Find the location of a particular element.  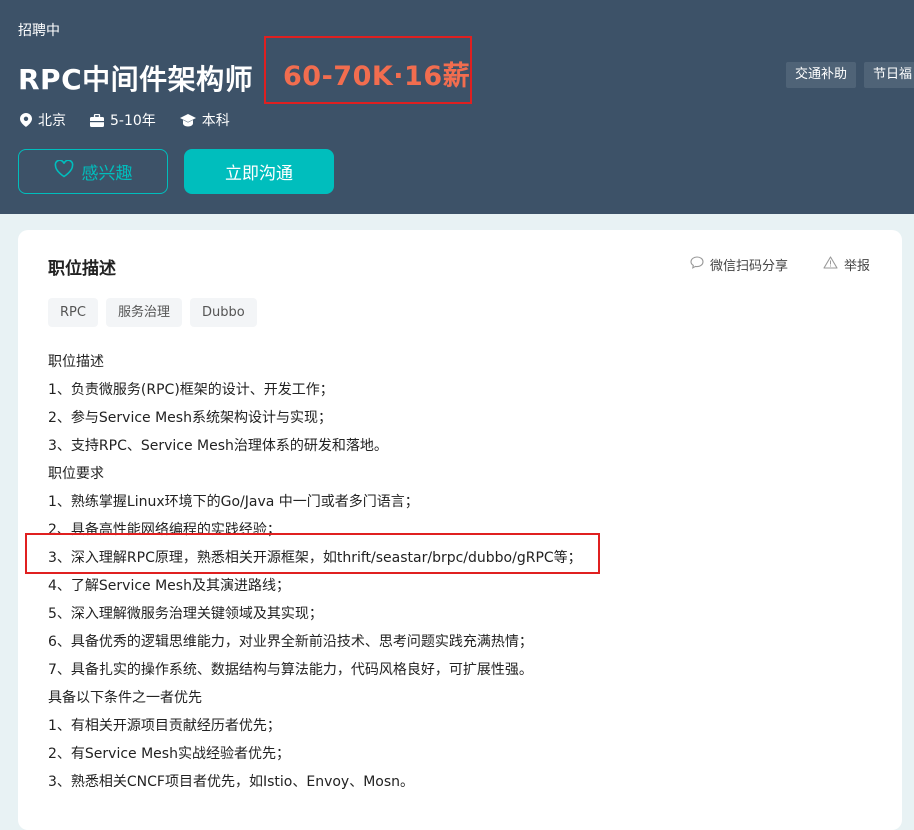

report-label: 举报 is located at coordinates (857, 266).